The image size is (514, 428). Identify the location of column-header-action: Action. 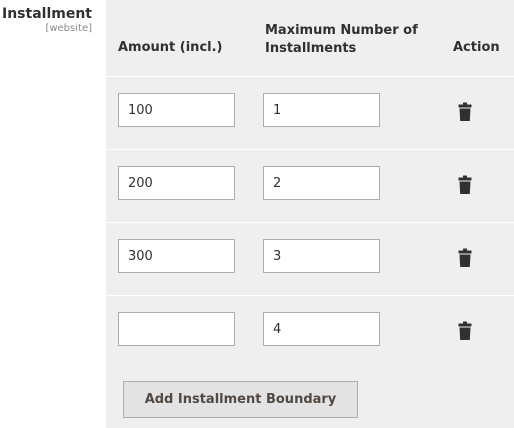
(476, 47).